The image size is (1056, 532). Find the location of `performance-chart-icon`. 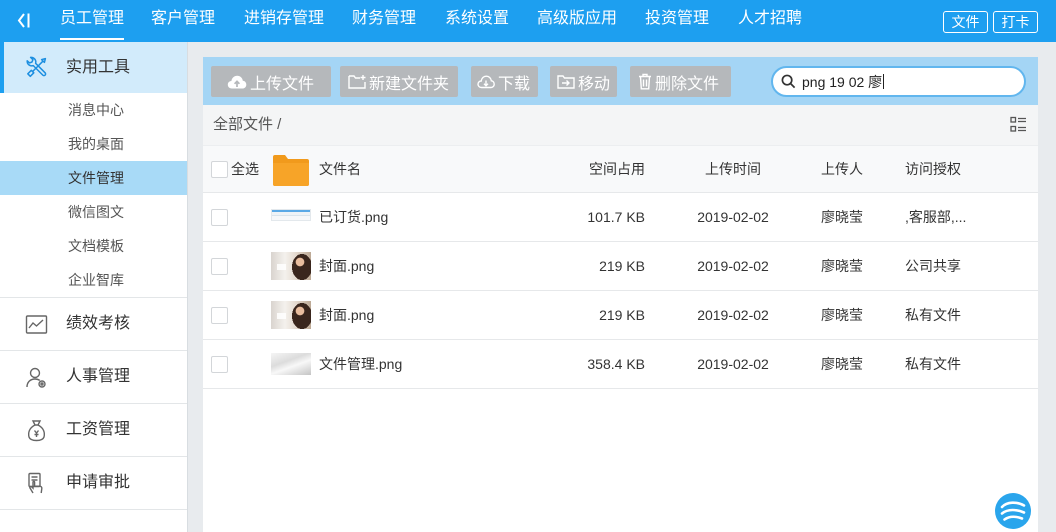

performance-chart-icon is located at coordinates (36, 324).